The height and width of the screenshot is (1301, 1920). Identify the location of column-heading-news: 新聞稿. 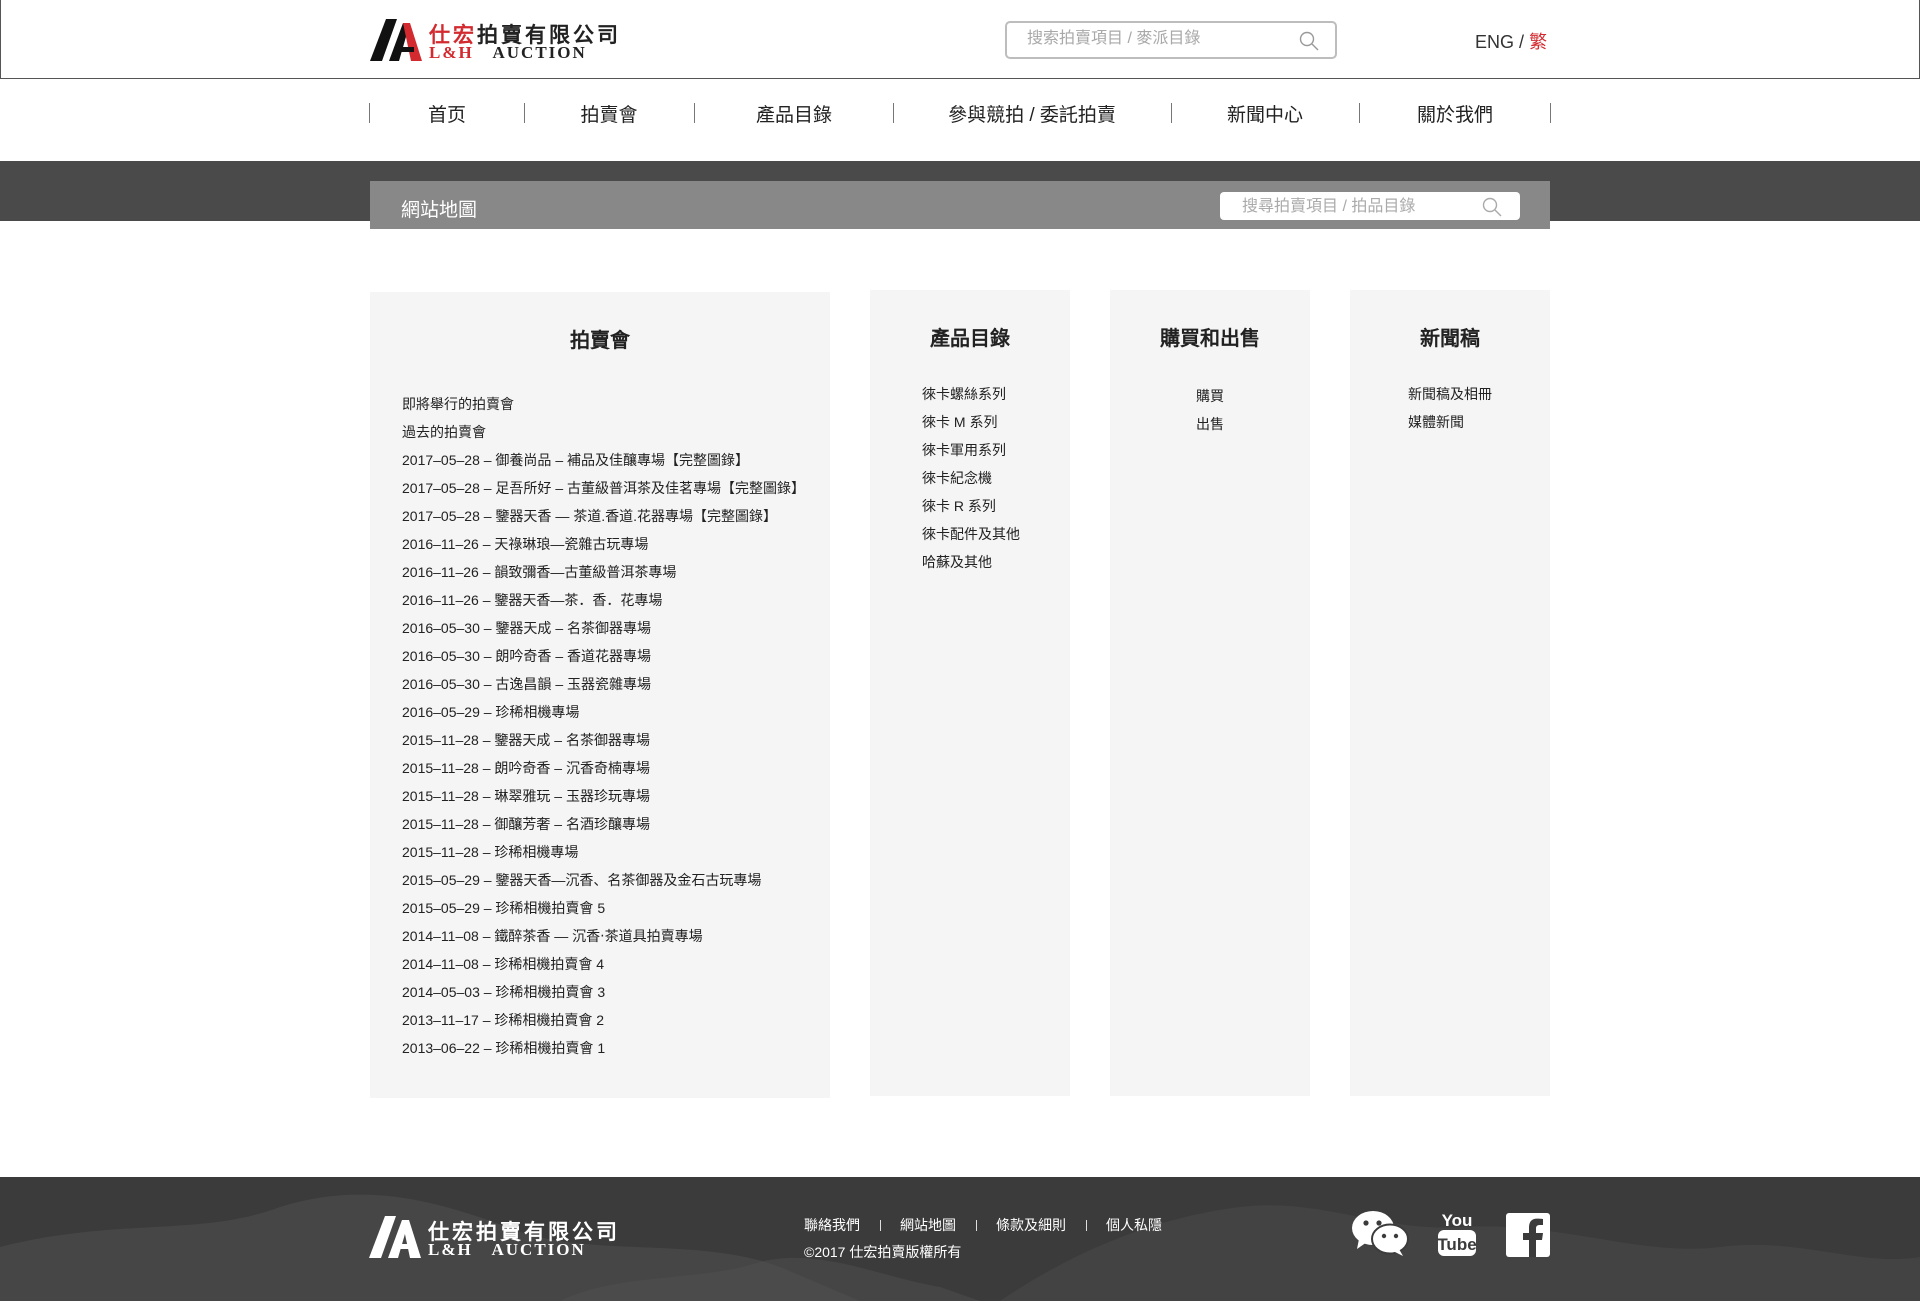
(1450, 339).